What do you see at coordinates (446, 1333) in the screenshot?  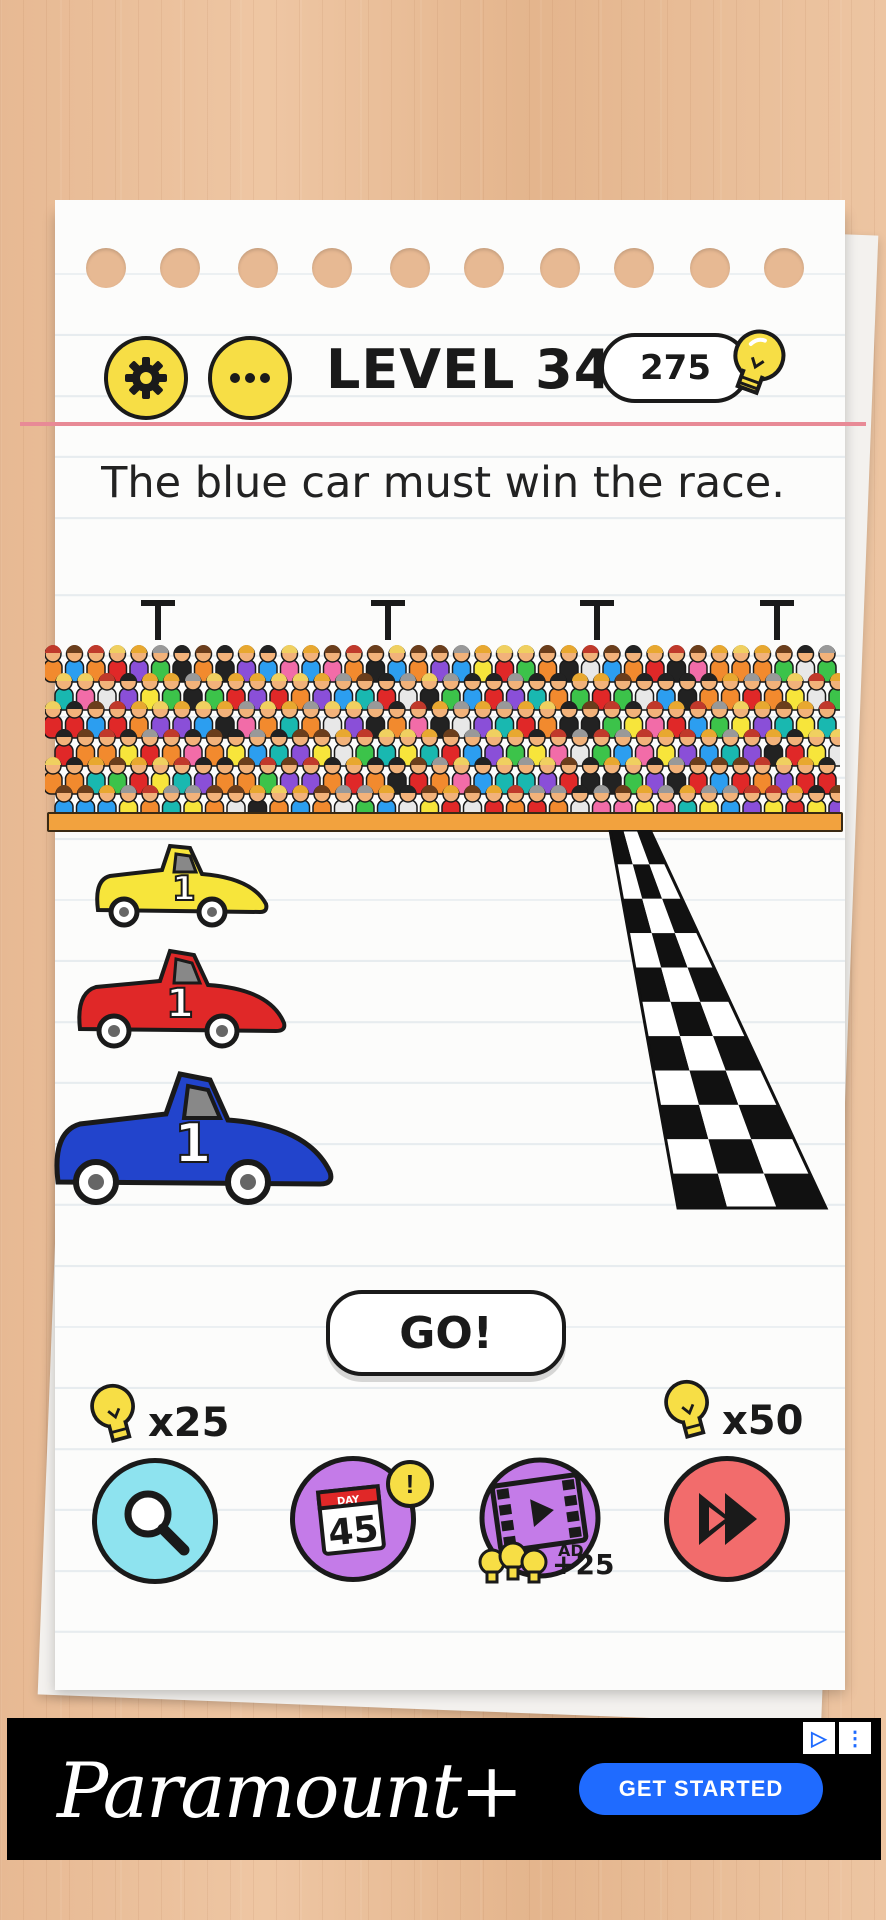 I see `go-button: GO!` at bounding box center [446, 1333].